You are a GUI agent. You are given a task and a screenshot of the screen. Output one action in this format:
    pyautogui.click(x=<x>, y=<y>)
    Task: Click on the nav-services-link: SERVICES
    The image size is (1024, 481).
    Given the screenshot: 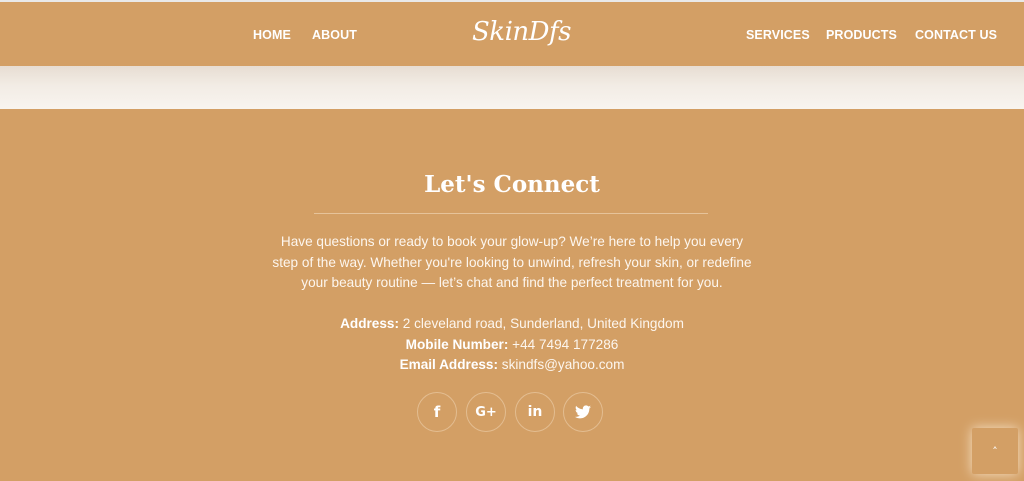 What is the action you would take?
    pyautogui.click(x=778, y=35)
    